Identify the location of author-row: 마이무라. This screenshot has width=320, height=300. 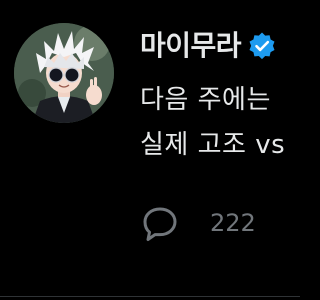
(208, 46).